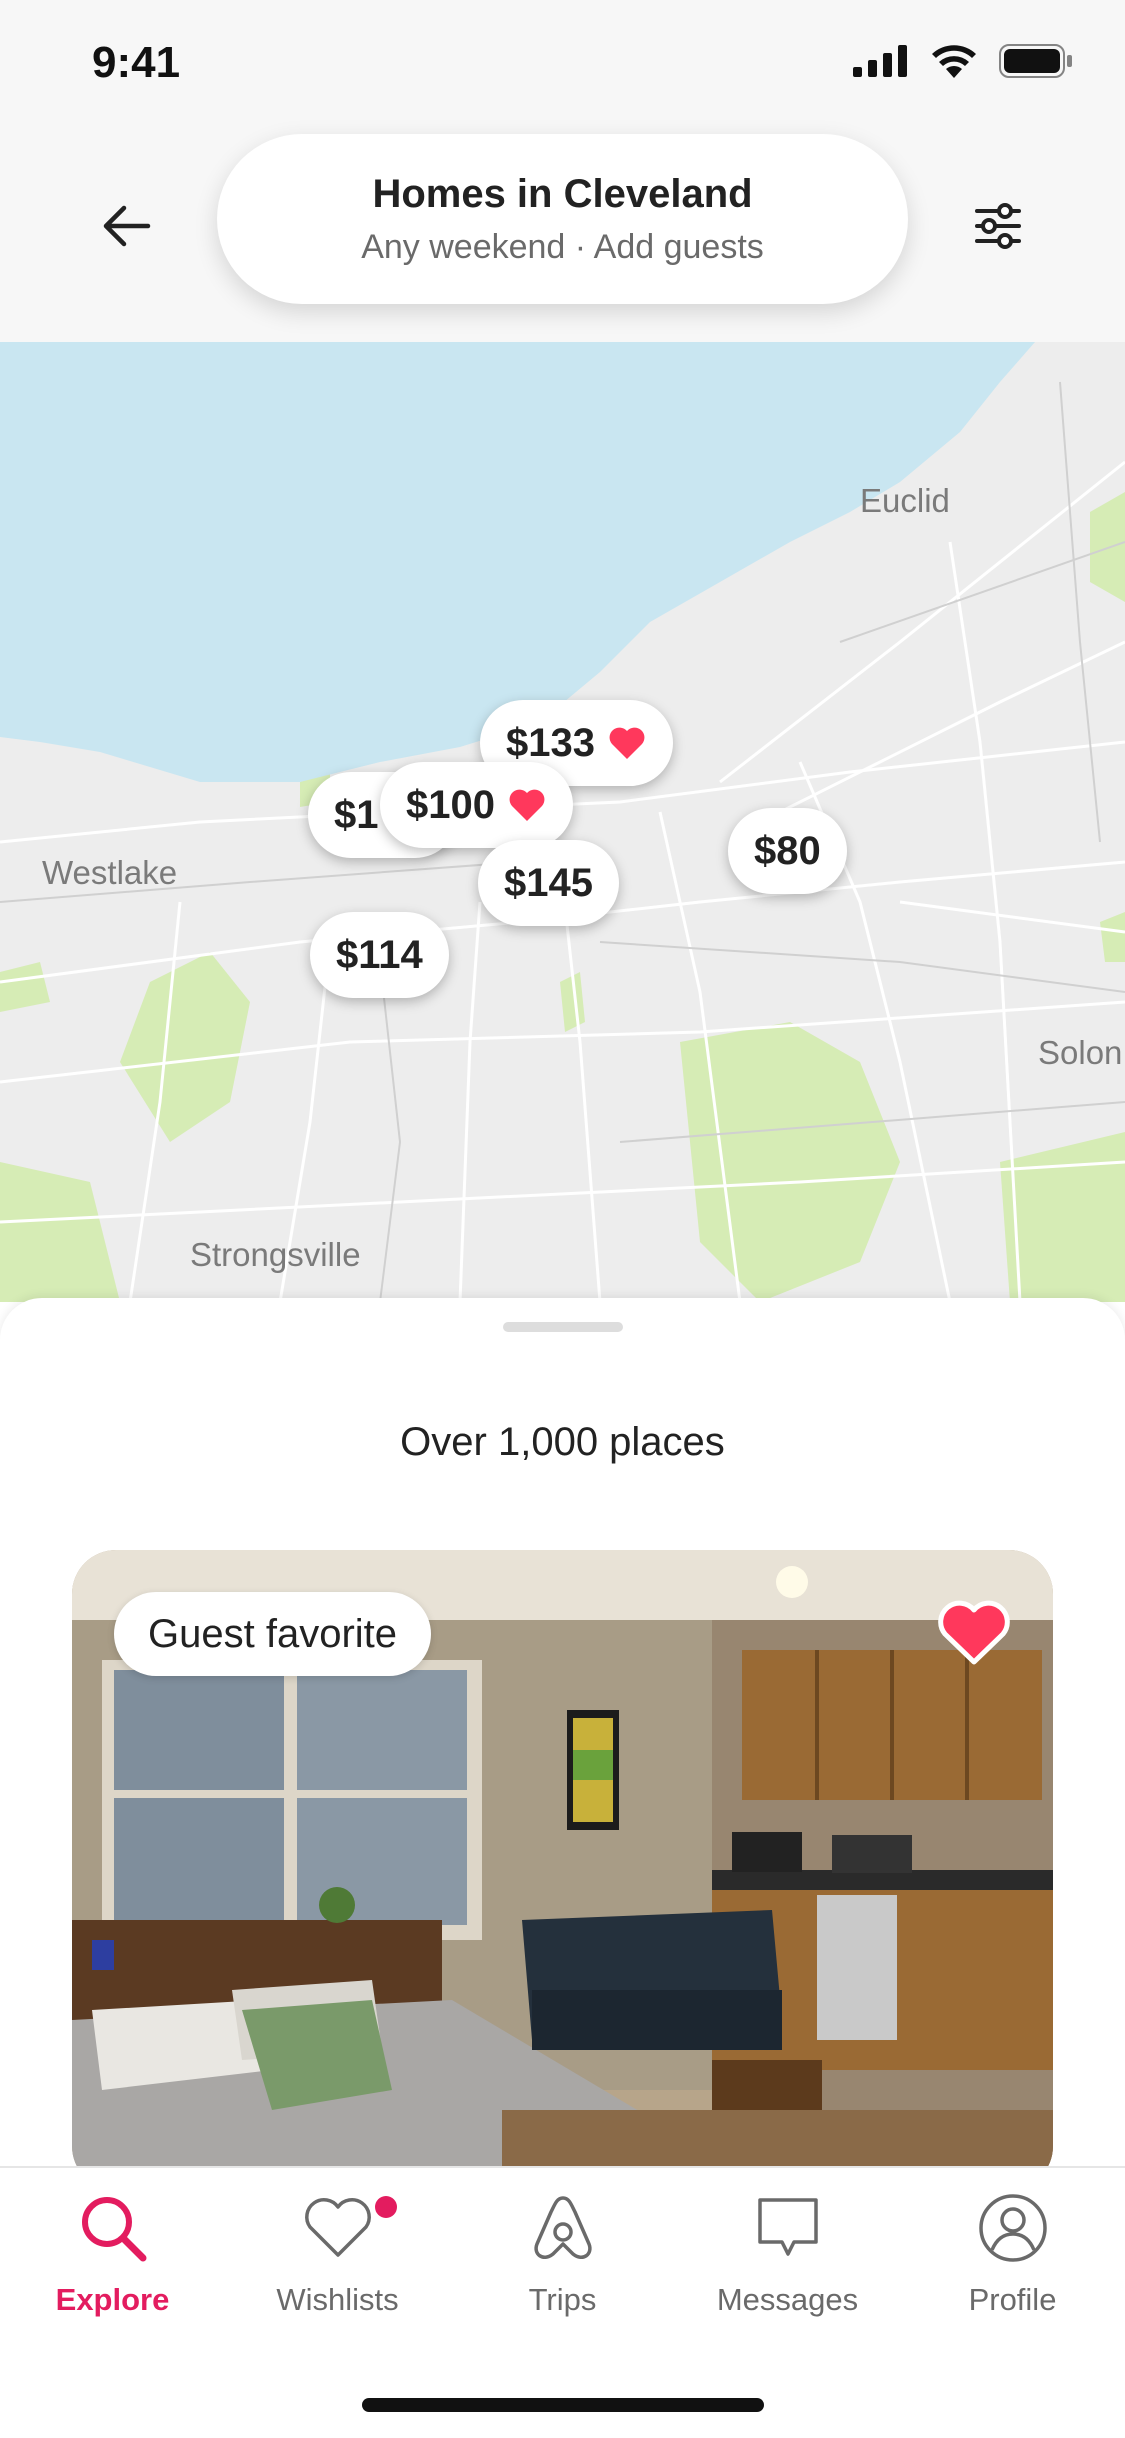  What do you see at coordinates (562, 1442) in the screenshot?
I see `results-count: Over 1,000 places` at bounding box center [562, 1442].